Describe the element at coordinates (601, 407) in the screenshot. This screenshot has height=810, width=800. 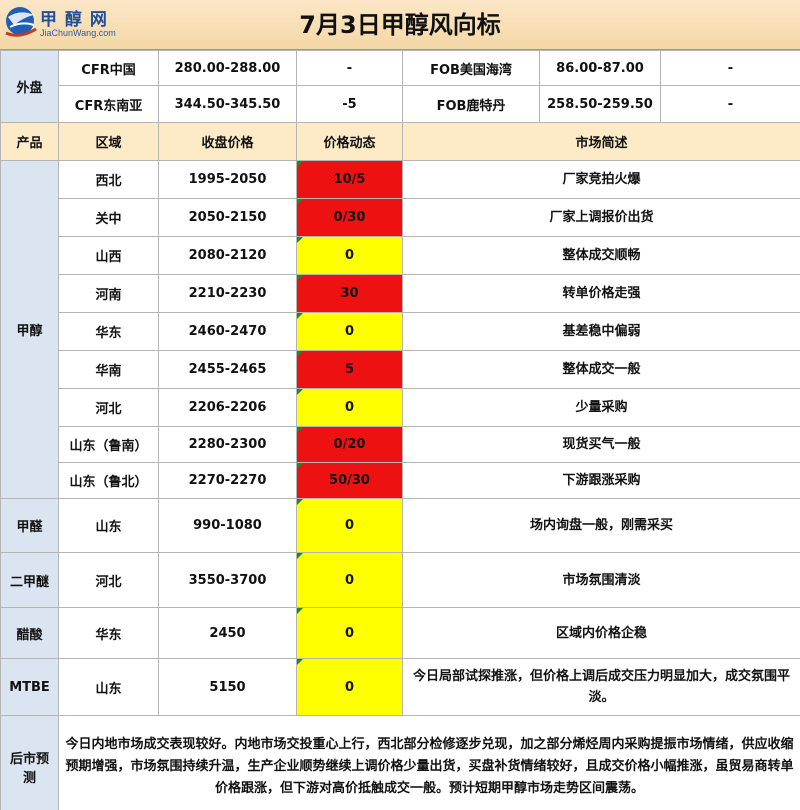
I see `summary-cell: 少量采购` at that location.